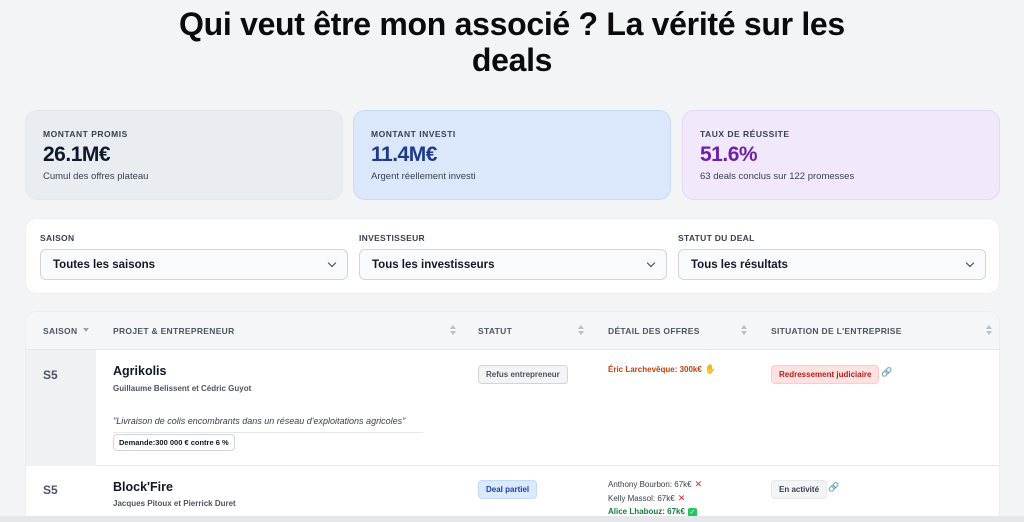  I want to click on saison-cell, so click(61, 408).